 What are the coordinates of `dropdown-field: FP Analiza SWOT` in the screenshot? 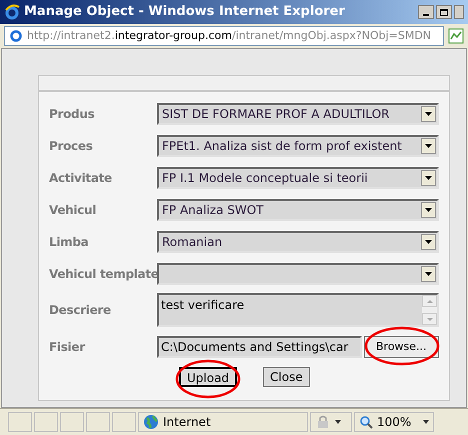 It's located at (298, 210).